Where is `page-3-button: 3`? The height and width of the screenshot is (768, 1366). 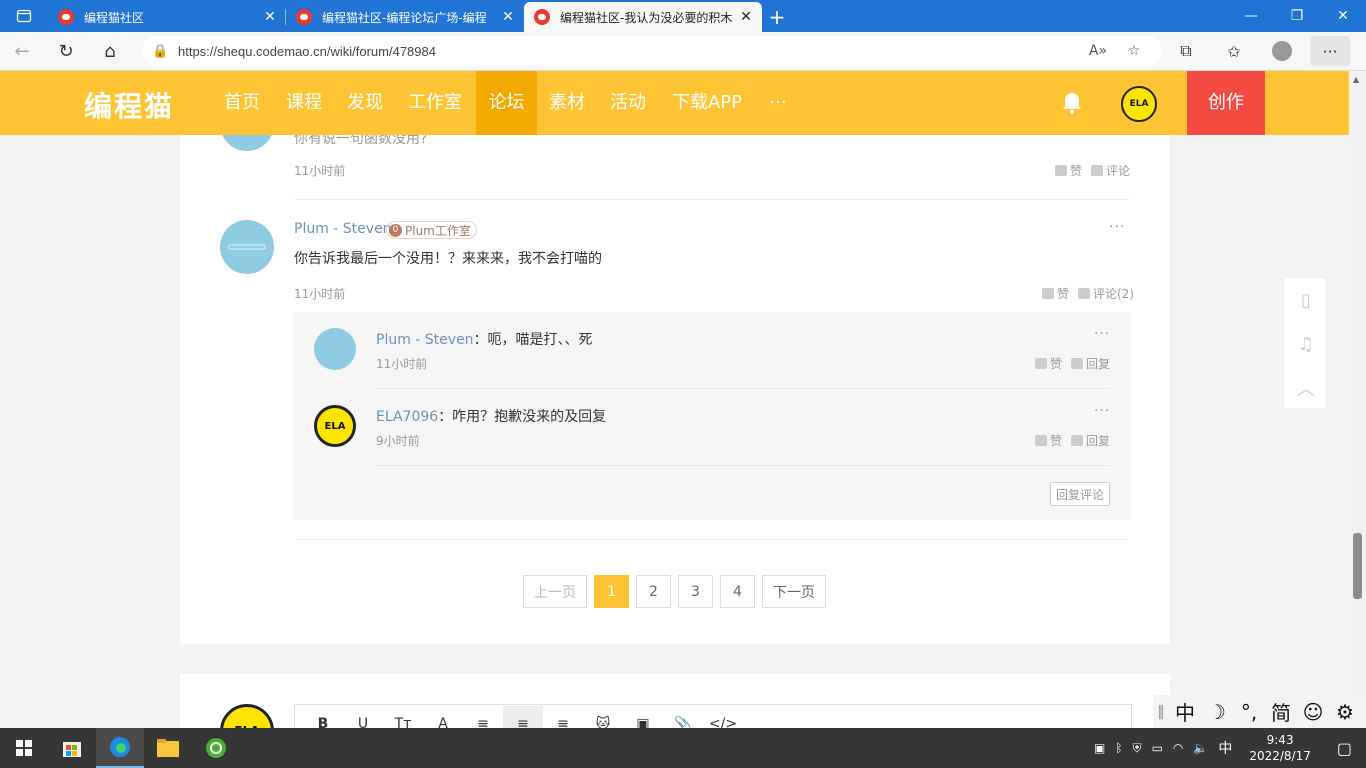 page-3-button: 3 is located at coordinates (695, 591).